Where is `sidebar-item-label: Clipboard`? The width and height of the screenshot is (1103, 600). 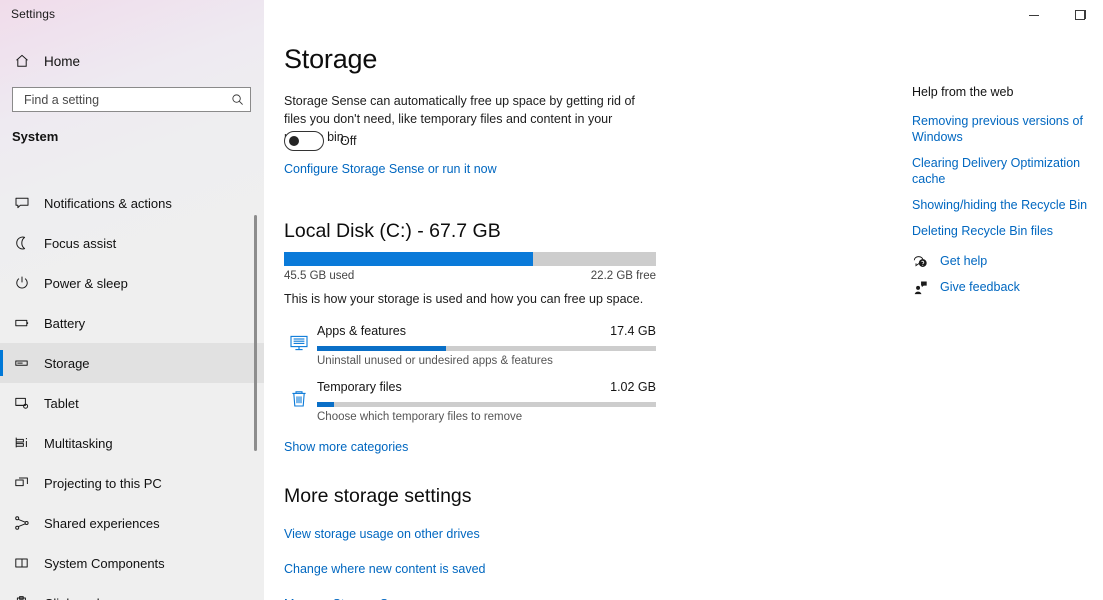
sidebar-item-label: Clipboard is located at coordinates (72, 598).